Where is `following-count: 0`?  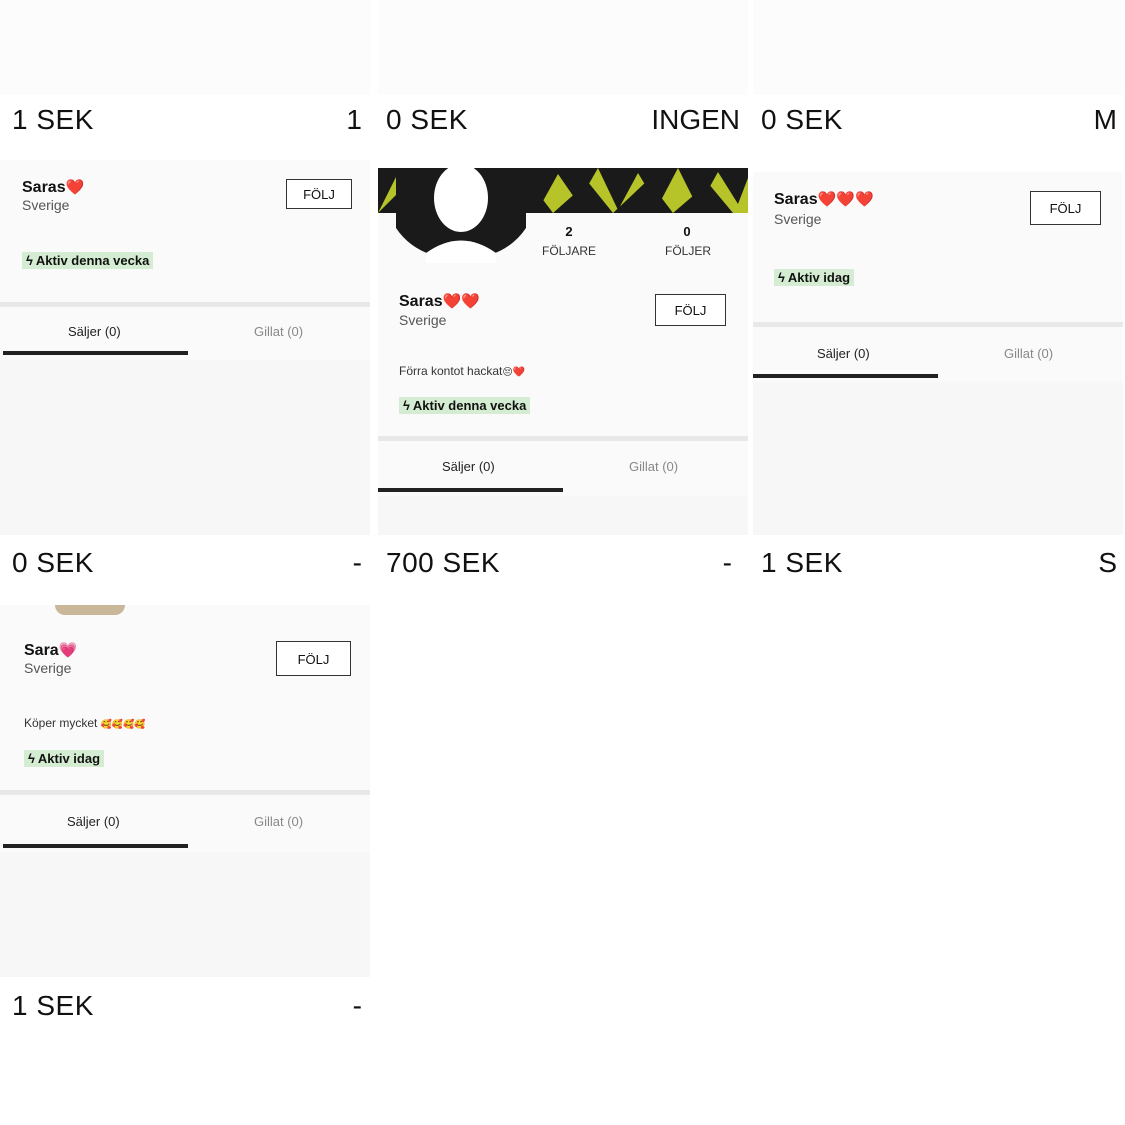 following-count: 0 is located at coordinates (687, 231).